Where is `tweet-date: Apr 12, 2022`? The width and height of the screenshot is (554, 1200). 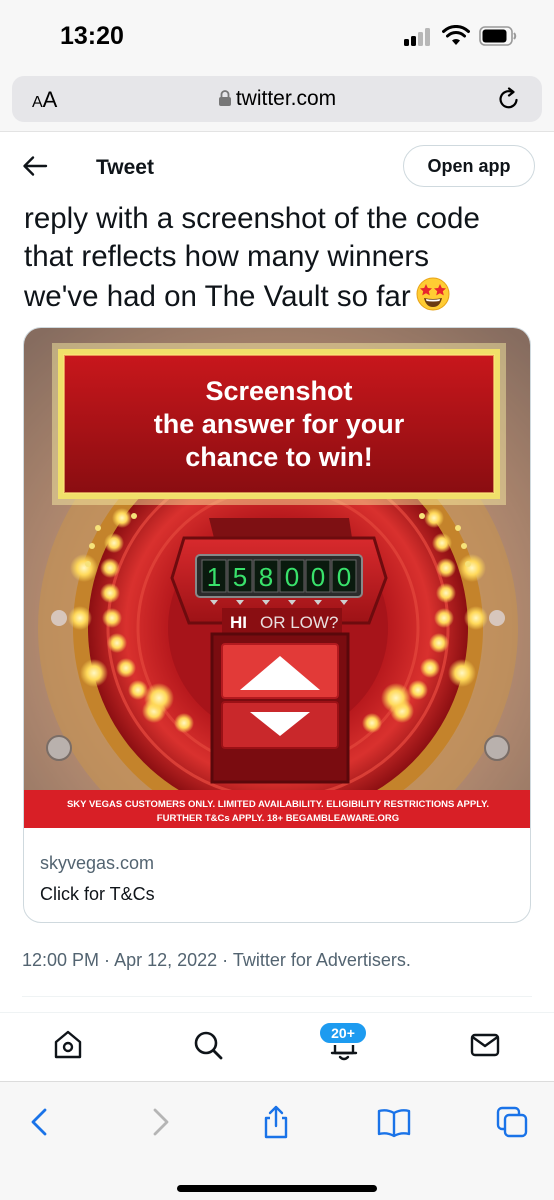 tweet-date: Apr 12, 2022 is located at coordinates (165, 960).